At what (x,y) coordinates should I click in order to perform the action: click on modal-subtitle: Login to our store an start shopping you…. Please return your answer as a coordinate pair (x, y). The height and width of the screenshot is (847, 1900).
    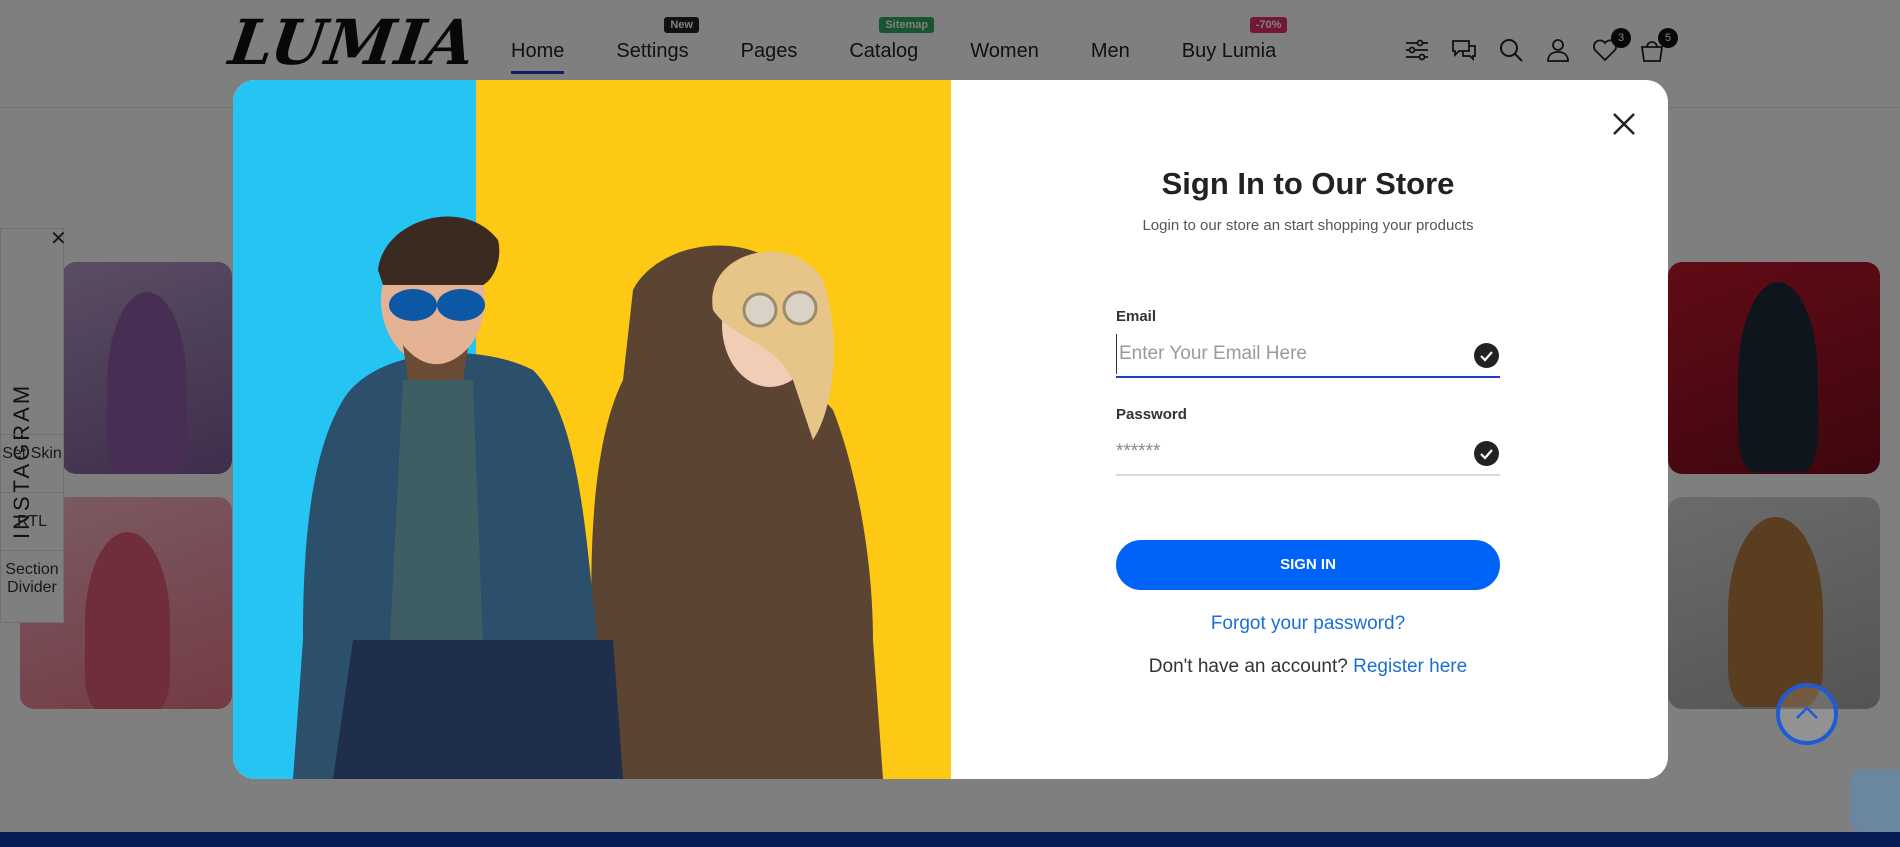
    Looking at the image, I should click on (1308, 225).